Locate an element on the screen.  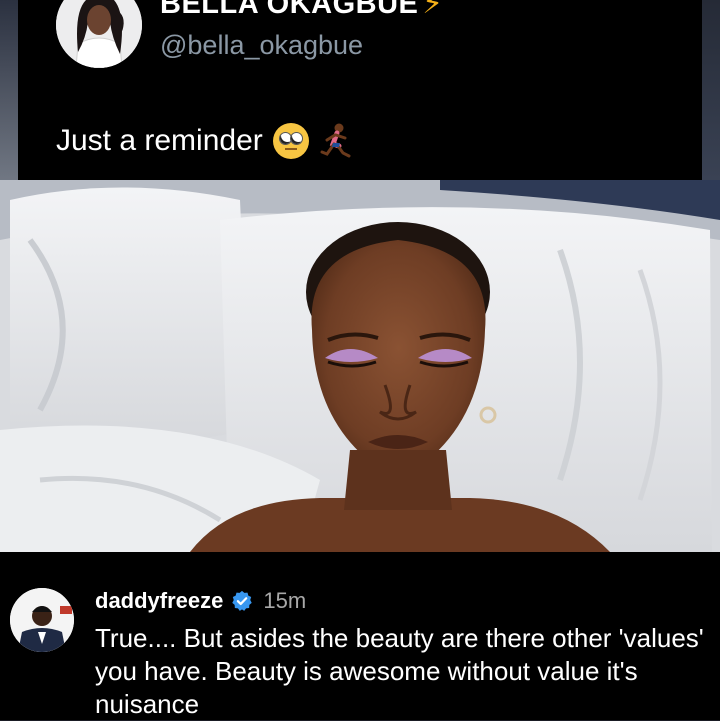
avatar is located at coordinates (99, 34).